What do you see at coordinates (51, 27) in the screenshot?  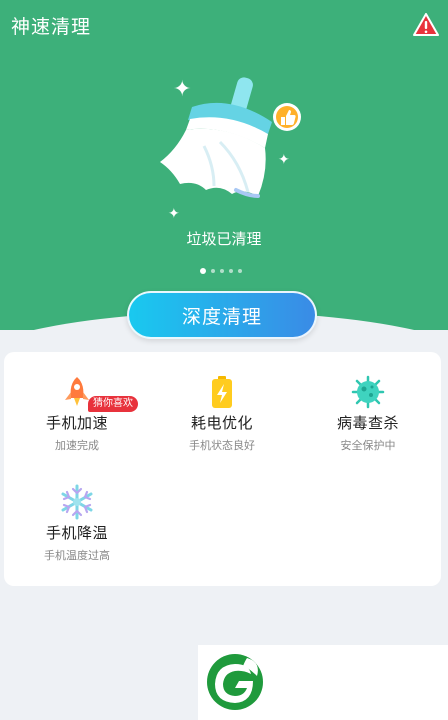 I see `app-title: 神速清理` at bounding box center [51, 27].